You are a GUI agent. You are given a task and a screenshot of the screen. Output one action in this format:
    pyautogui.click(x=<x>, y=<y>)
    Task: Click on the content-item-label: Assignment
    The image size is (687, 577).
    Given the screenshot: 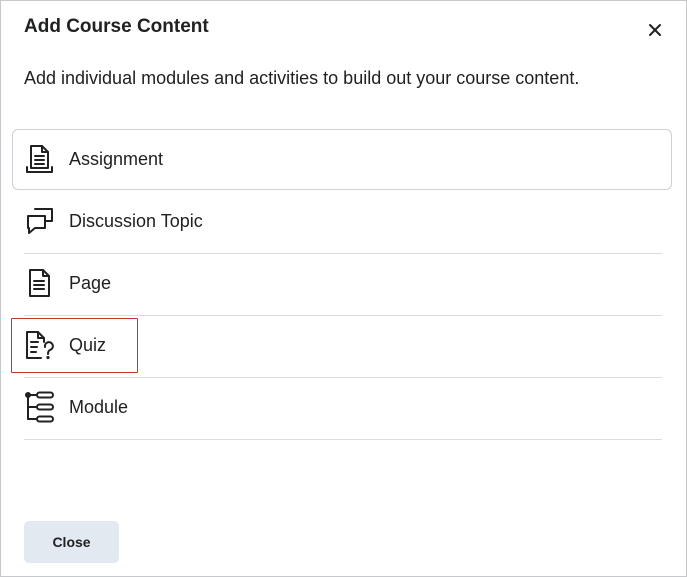 What is the action you would take?
    pyautogui.click(x=116, y=159)
    